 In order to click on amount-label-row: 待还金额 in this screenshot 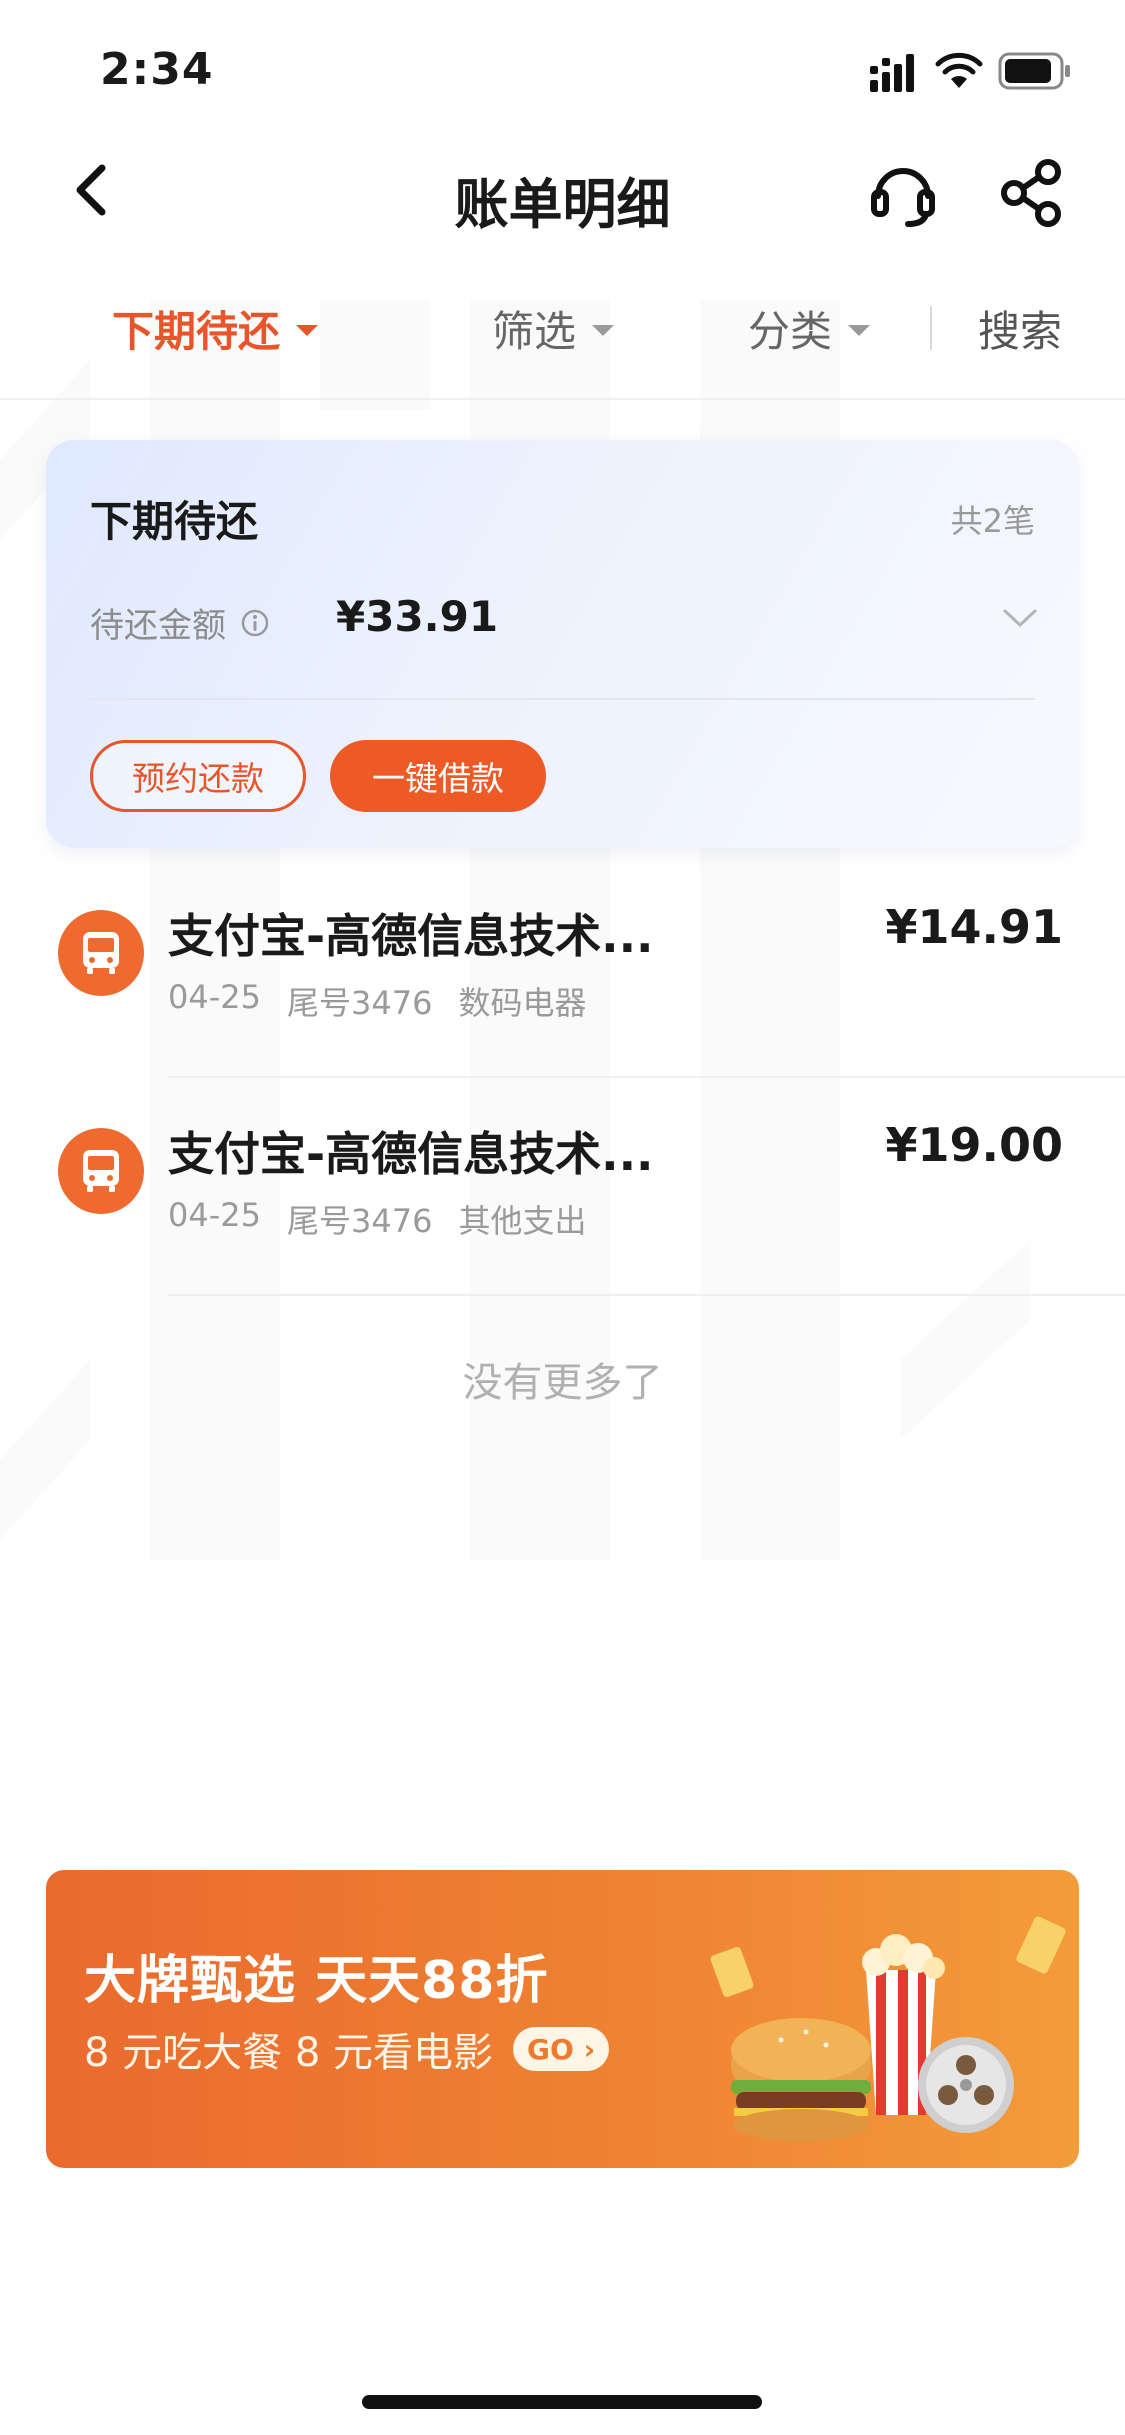, I will do `click(180, 622)`.